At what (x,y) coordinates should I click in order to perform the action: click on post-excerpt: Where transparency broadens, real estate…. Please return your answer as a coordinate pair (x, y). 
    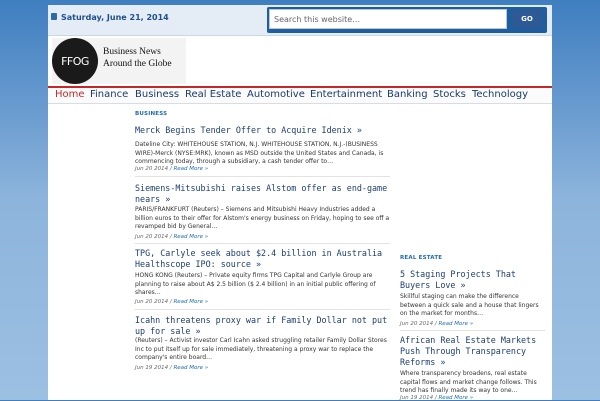
    Looking at the image, I should click on (468, 382).